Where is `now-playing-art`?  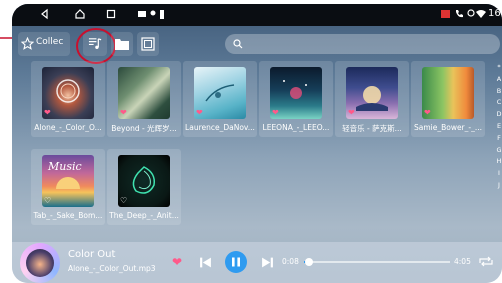 now-playing-art is located at coordinates (40, 263).